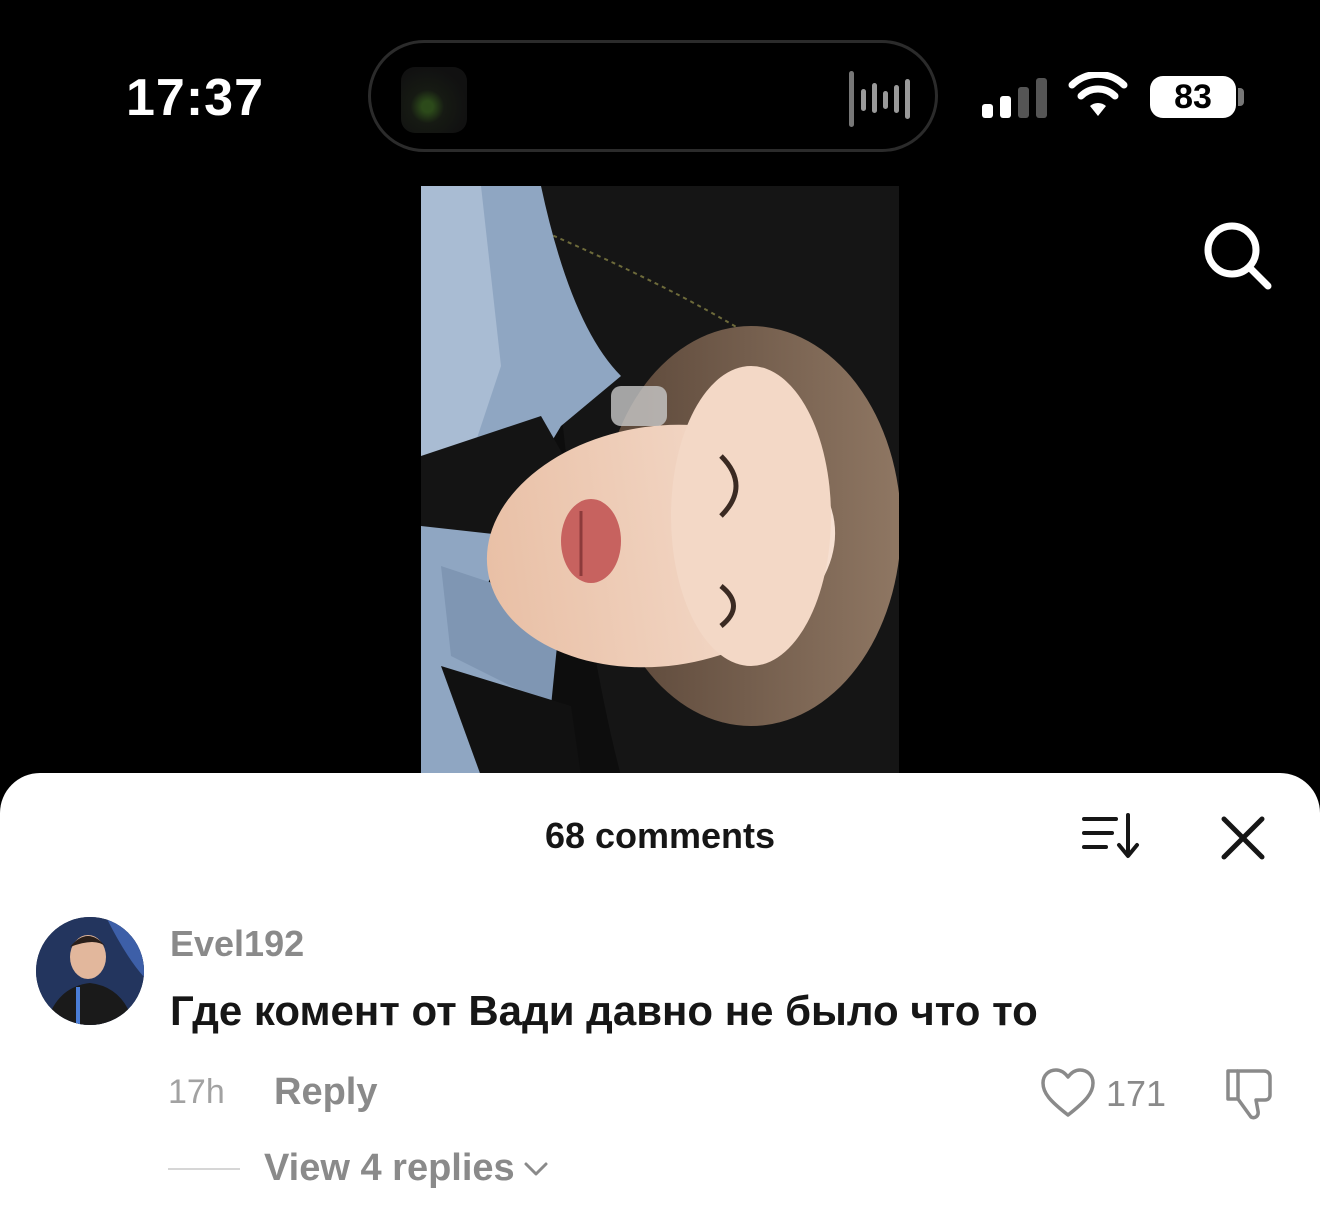  What do you see at coordinates (653, 96) in the screenshot?
I see `dynamic-island` at bounding box center [653, 96].